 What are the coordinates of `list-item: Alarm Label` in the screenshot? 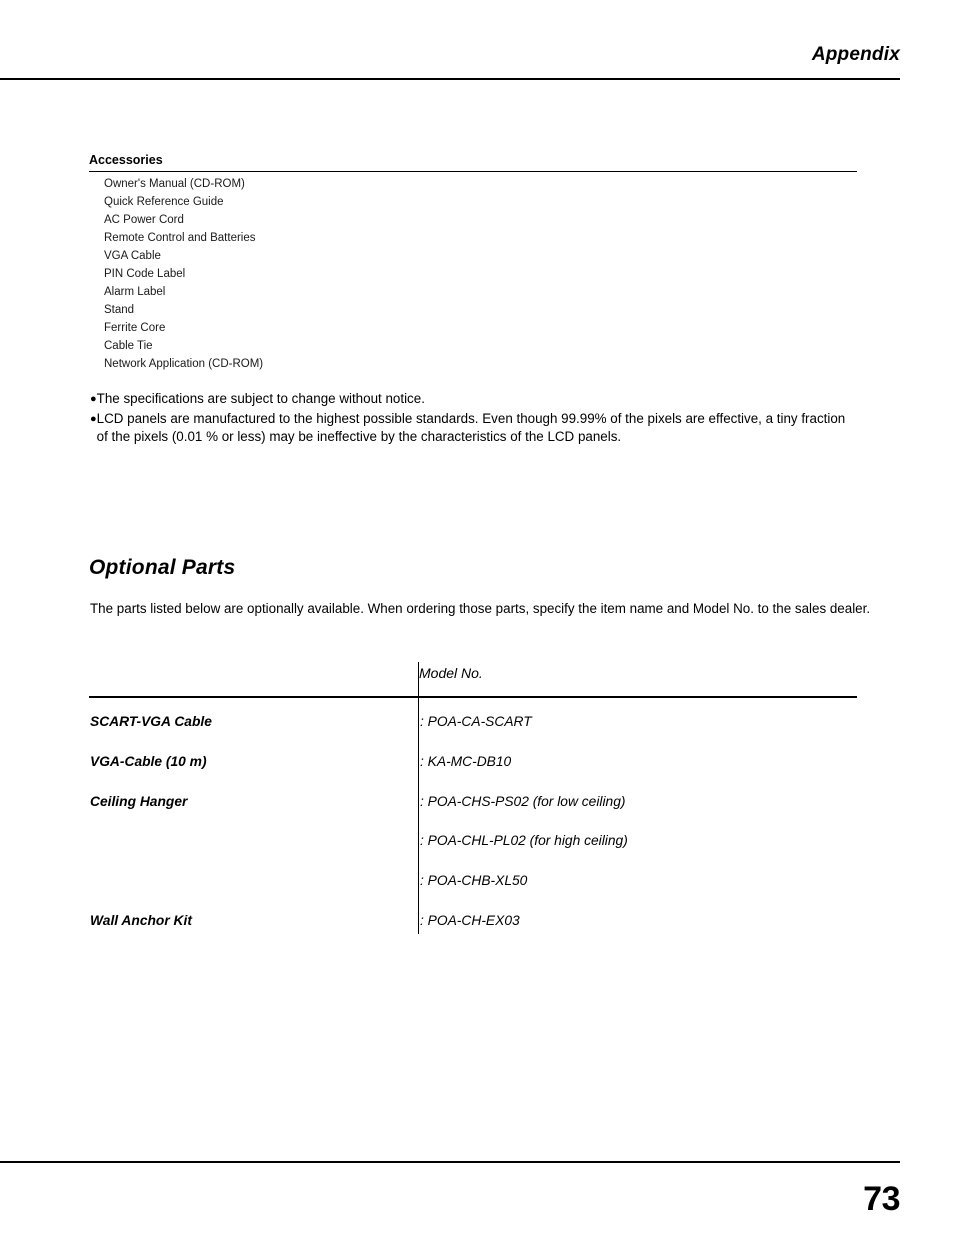 It's located at (135, 292).